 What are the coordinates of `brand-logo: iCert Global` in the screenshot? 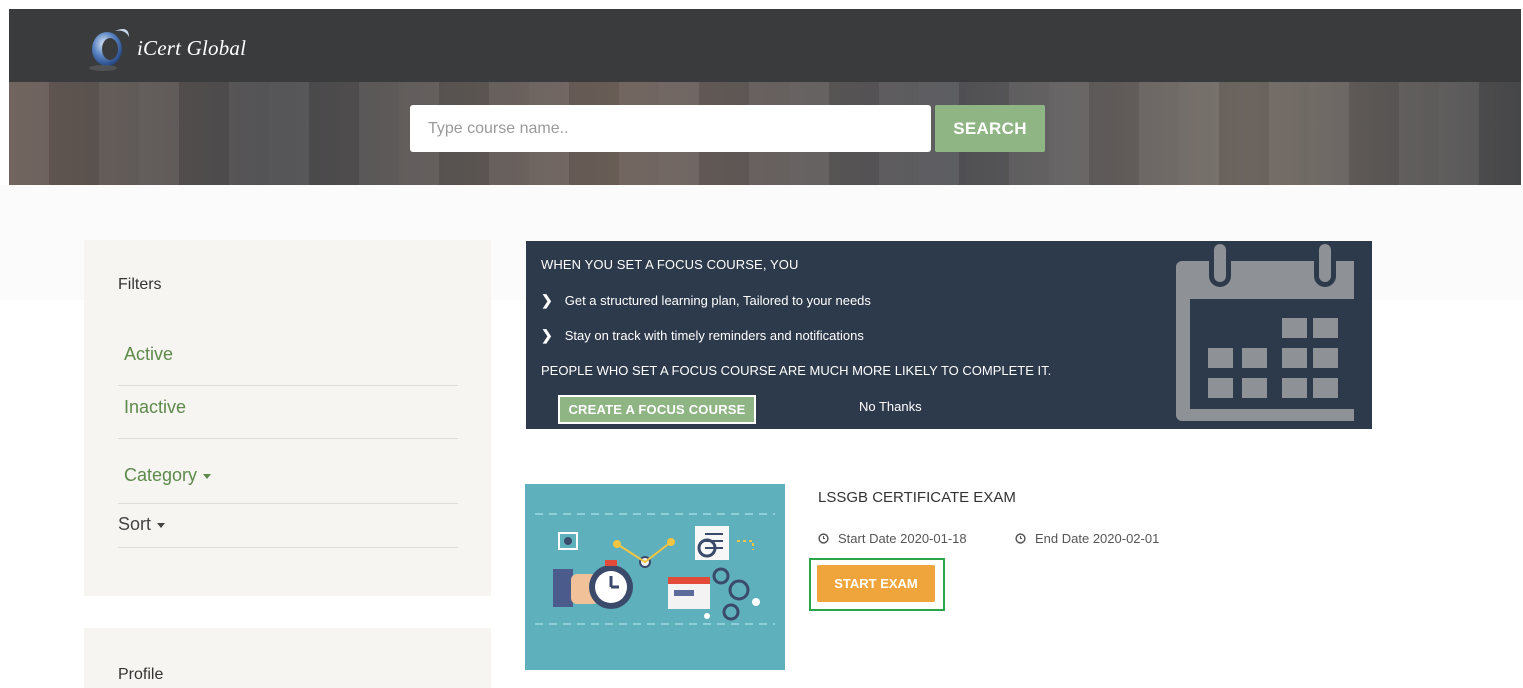 It's located at (165, 48).